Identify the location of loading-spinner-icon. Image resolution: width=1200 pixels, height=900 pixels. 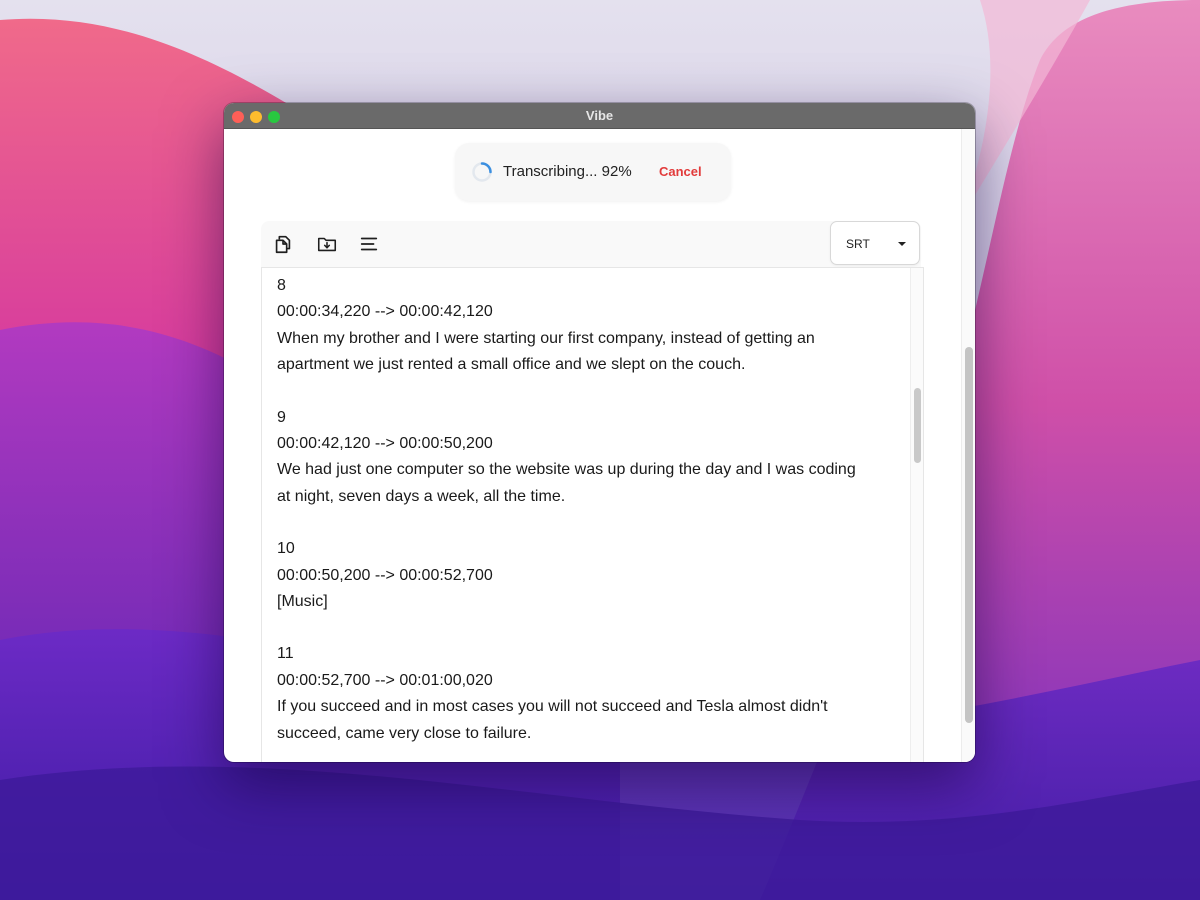
(482, 172).